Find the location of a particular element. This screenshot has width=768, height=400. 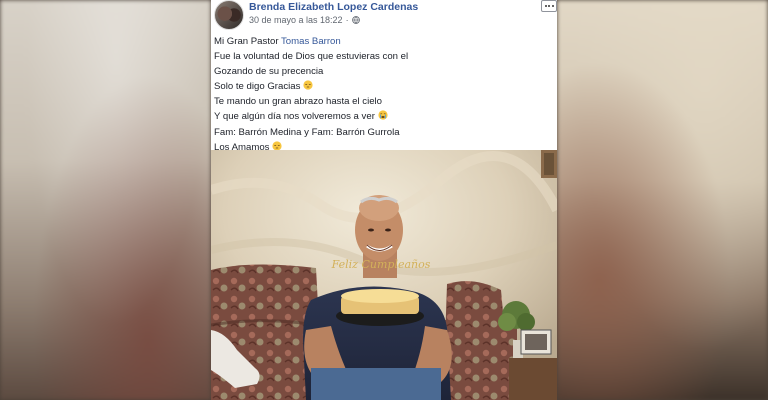

post-timestamp: 30 de mayo a las 18:22 is located at coordinates (296, 20).